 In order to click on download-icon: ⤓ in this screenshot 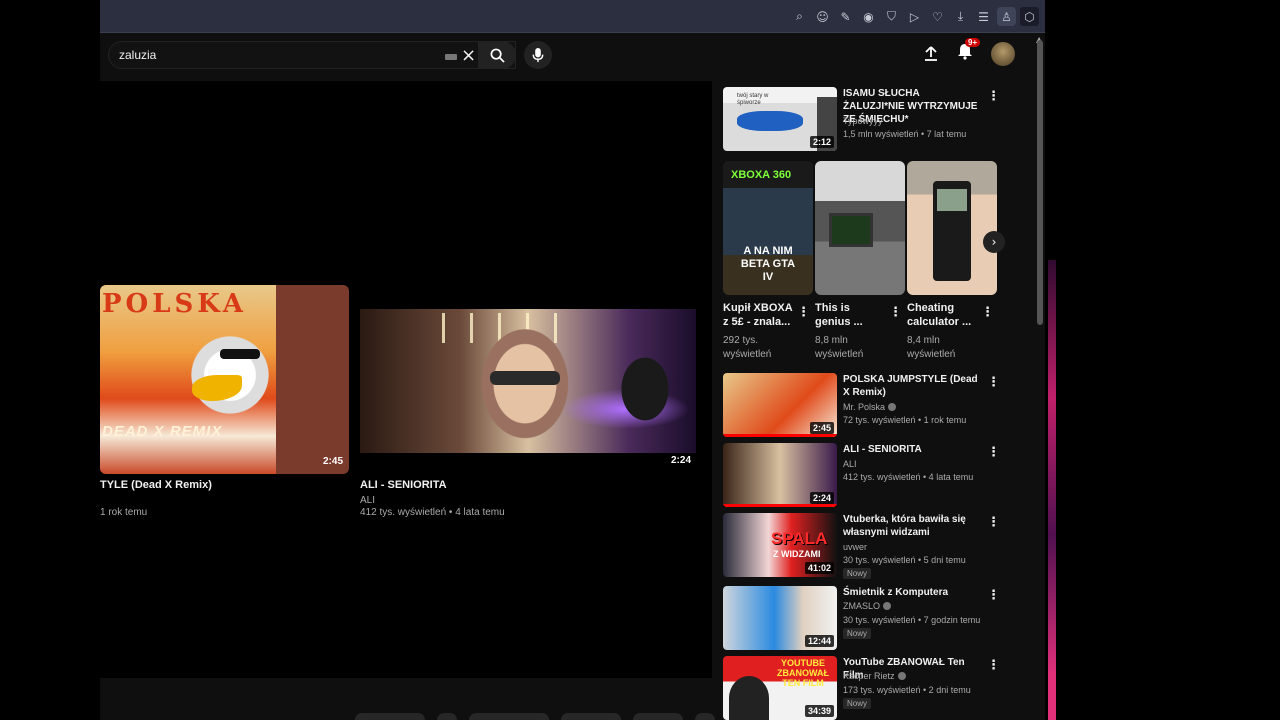, I will do `click(960, 16)`.